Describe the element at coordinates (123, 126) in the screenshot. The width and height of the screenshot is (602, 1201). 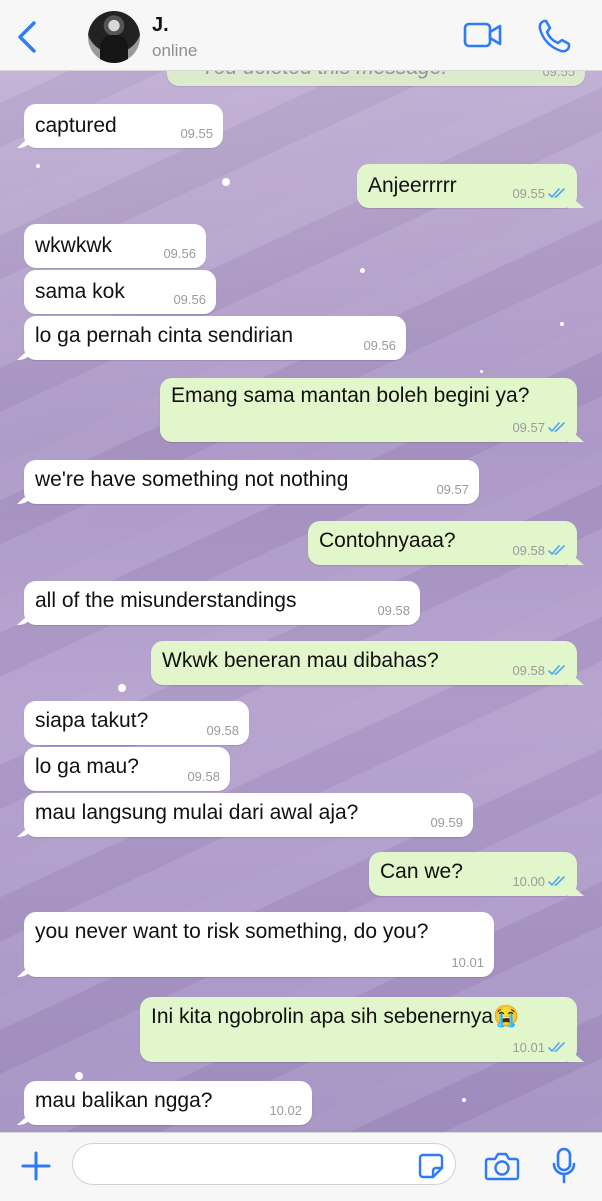
I see `message-bubble-incoming: captured 09.55` at that location.